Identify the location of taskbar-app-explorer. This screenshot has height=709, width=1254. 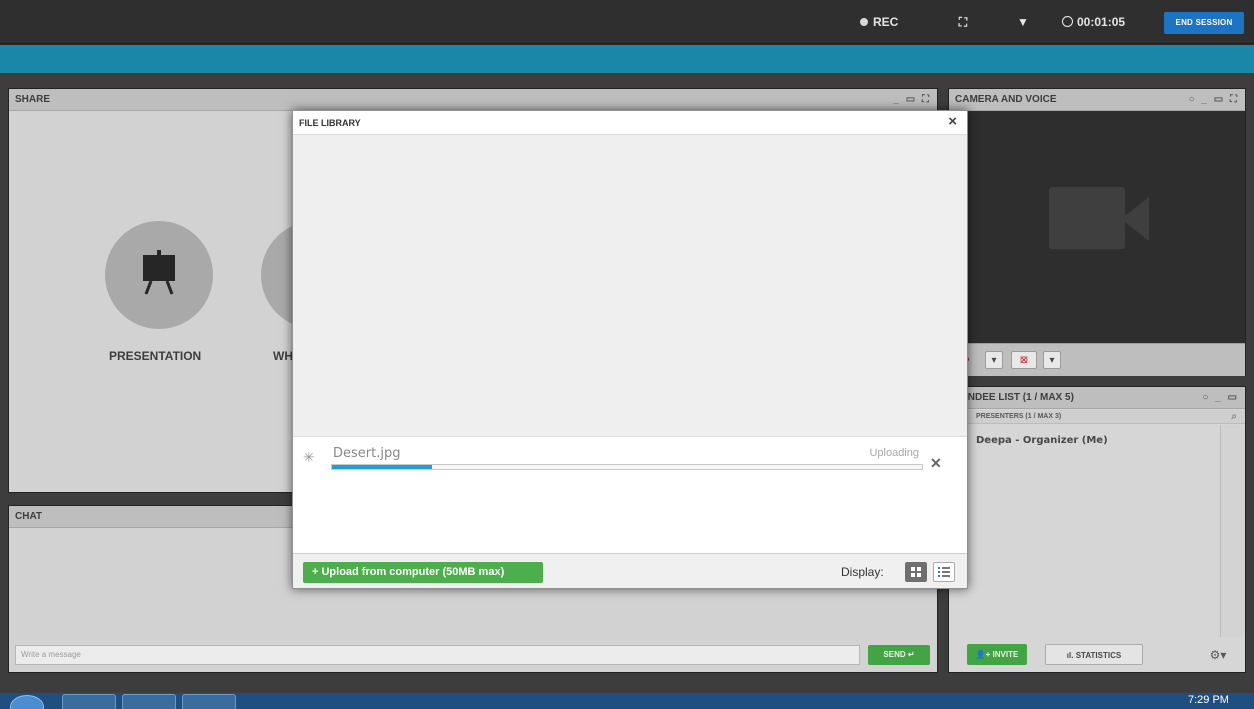
(149, 701).